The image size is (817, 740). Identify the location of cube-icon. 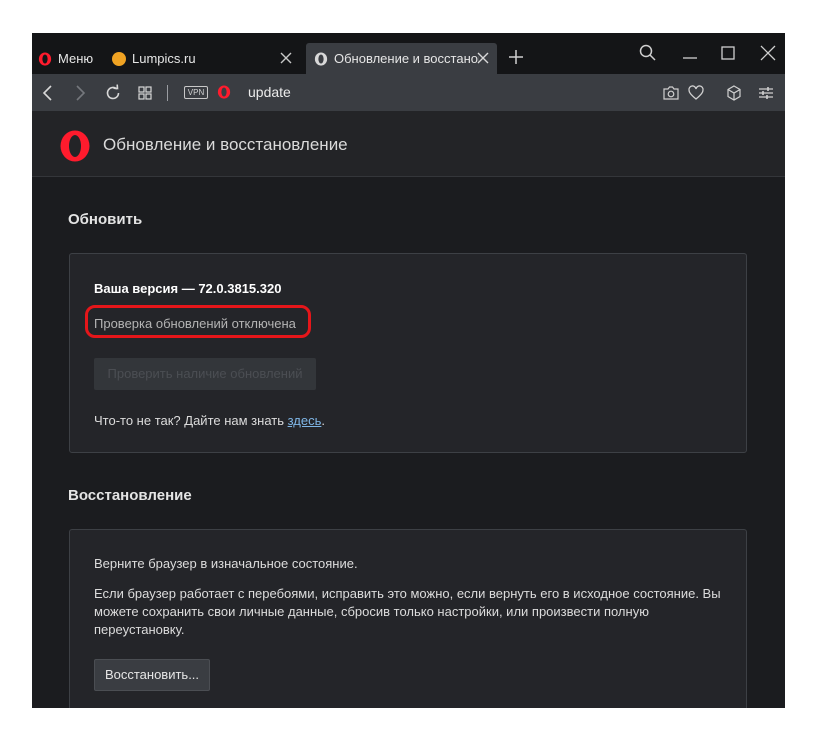
(734, 93).